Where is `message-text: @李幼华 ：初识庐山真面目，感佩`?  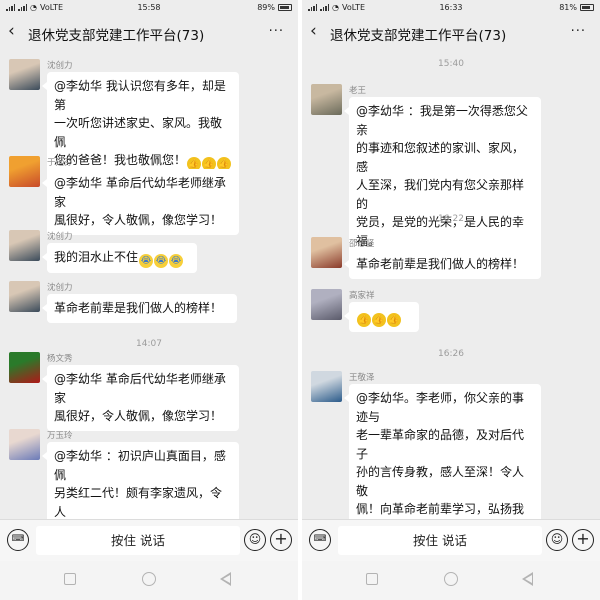 message-text: @李幼华 ：初识庐山真面目，感佩 is located at coordinates (140, 465).